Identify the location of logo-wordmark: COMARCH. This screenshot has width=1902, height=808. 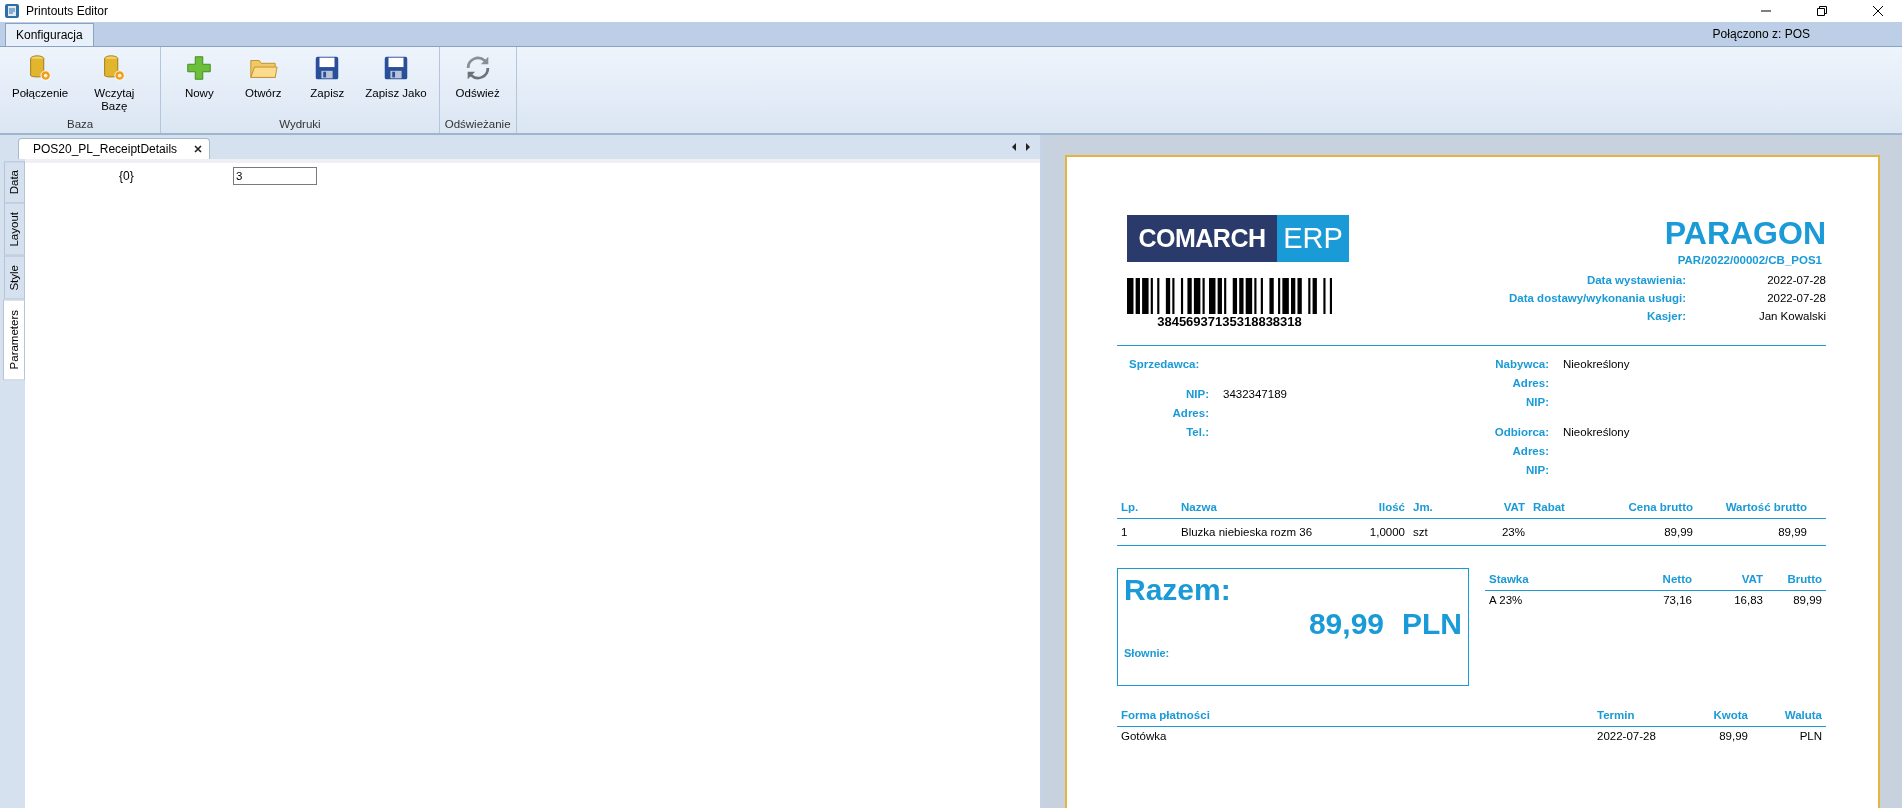
(1202, 238).